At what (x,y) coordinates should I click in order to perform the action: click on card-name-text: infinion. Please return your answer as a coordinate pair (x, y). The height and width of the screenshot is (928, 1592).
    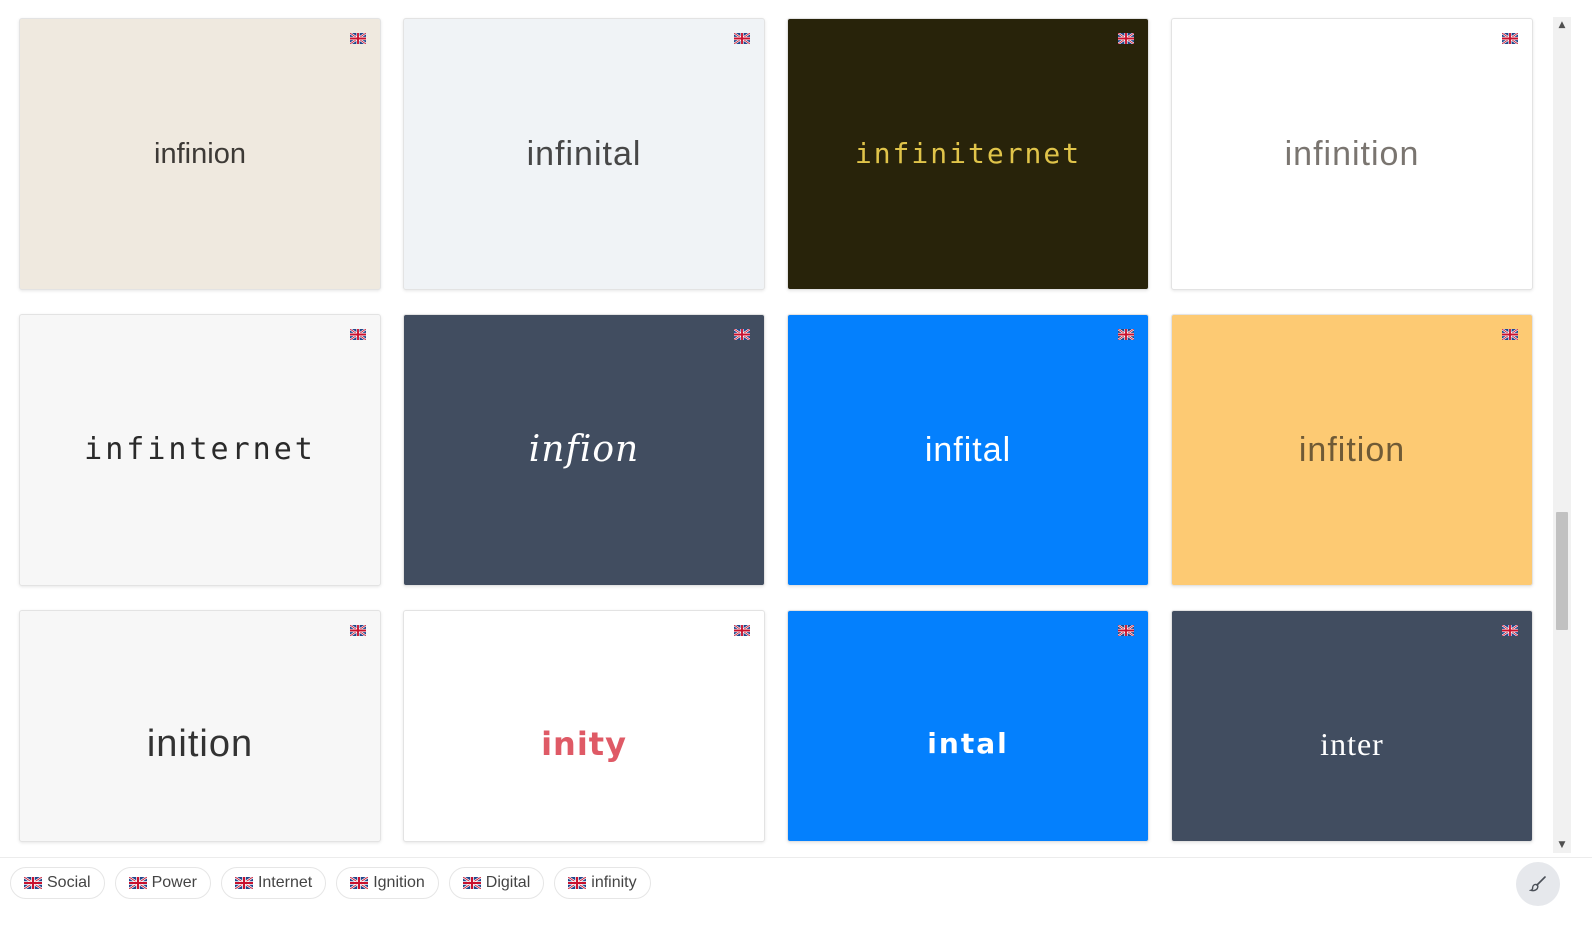
    Looking at the image, I should click on (200, 153).